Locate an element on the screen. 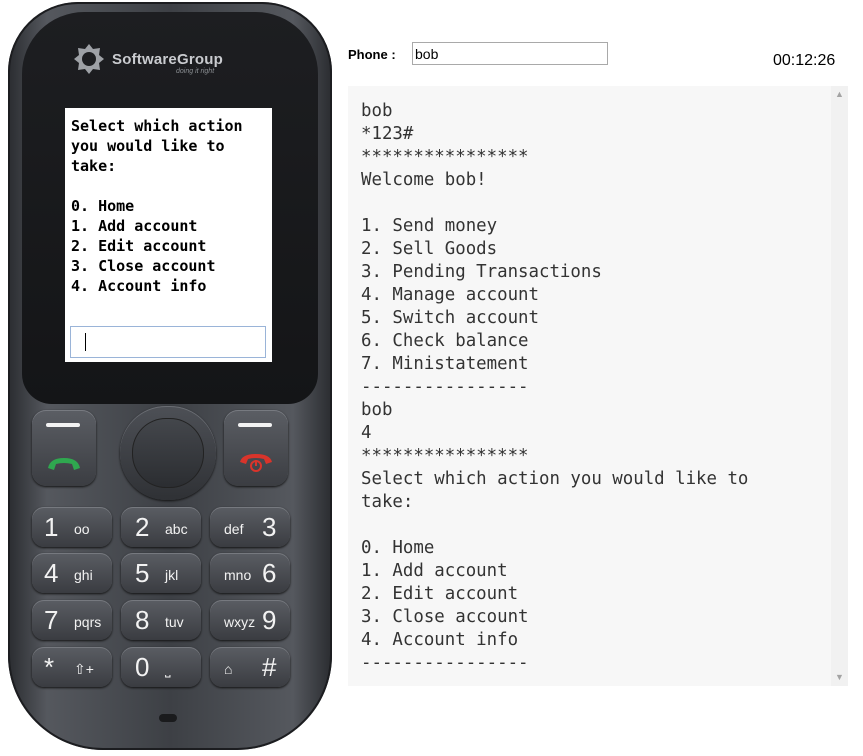 The image size is (863, 756). key-number: 9 is located at coordinates (269, 620).